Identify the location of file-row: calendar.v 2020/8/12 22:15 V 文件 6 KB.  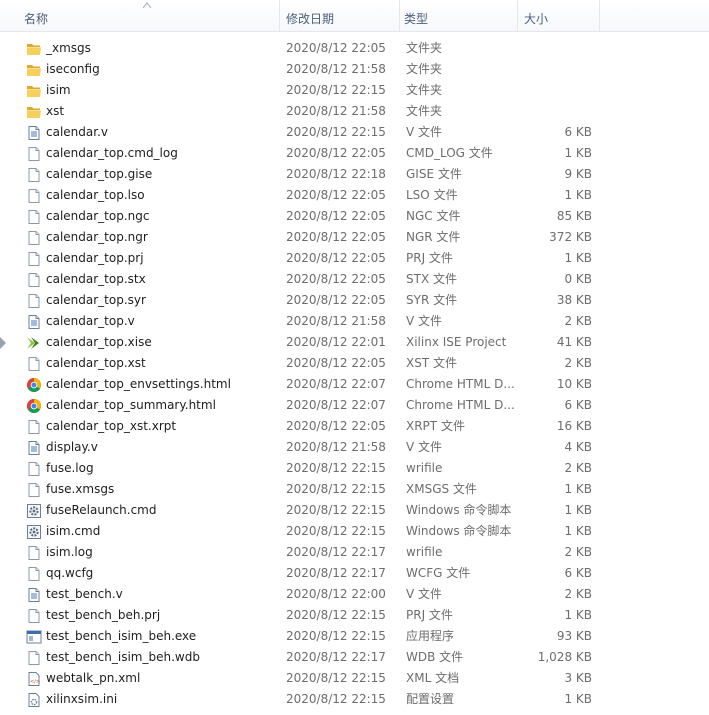
(354, 132).